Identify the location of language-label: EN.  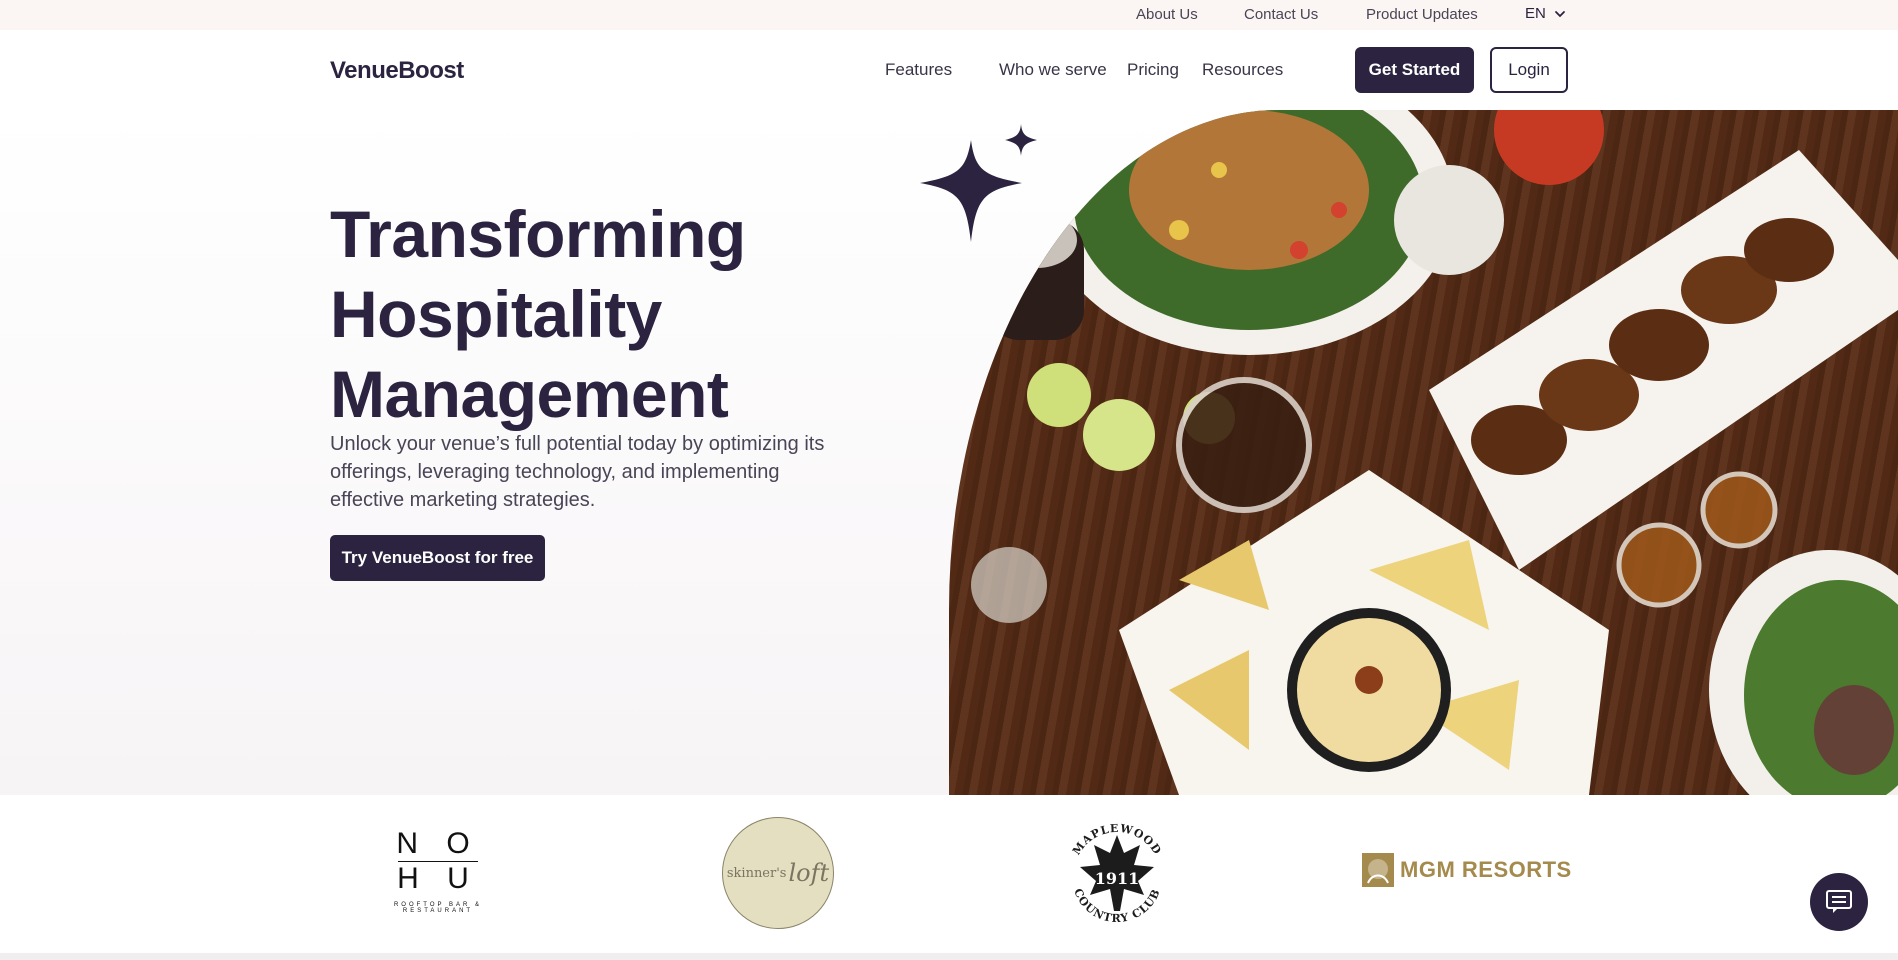
(1535, 13).